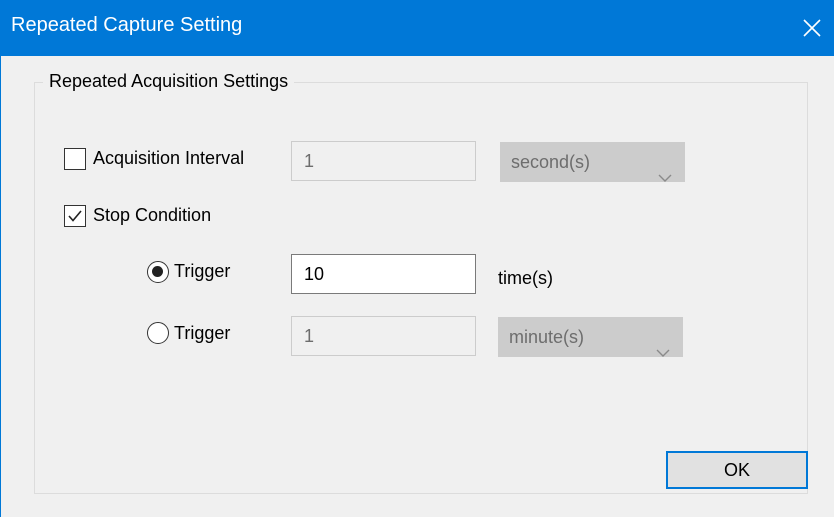  What do you see at coordinates (158, 333) in the screenshot?
I see `trigger-time-radio` at bounding box center [158, 333].